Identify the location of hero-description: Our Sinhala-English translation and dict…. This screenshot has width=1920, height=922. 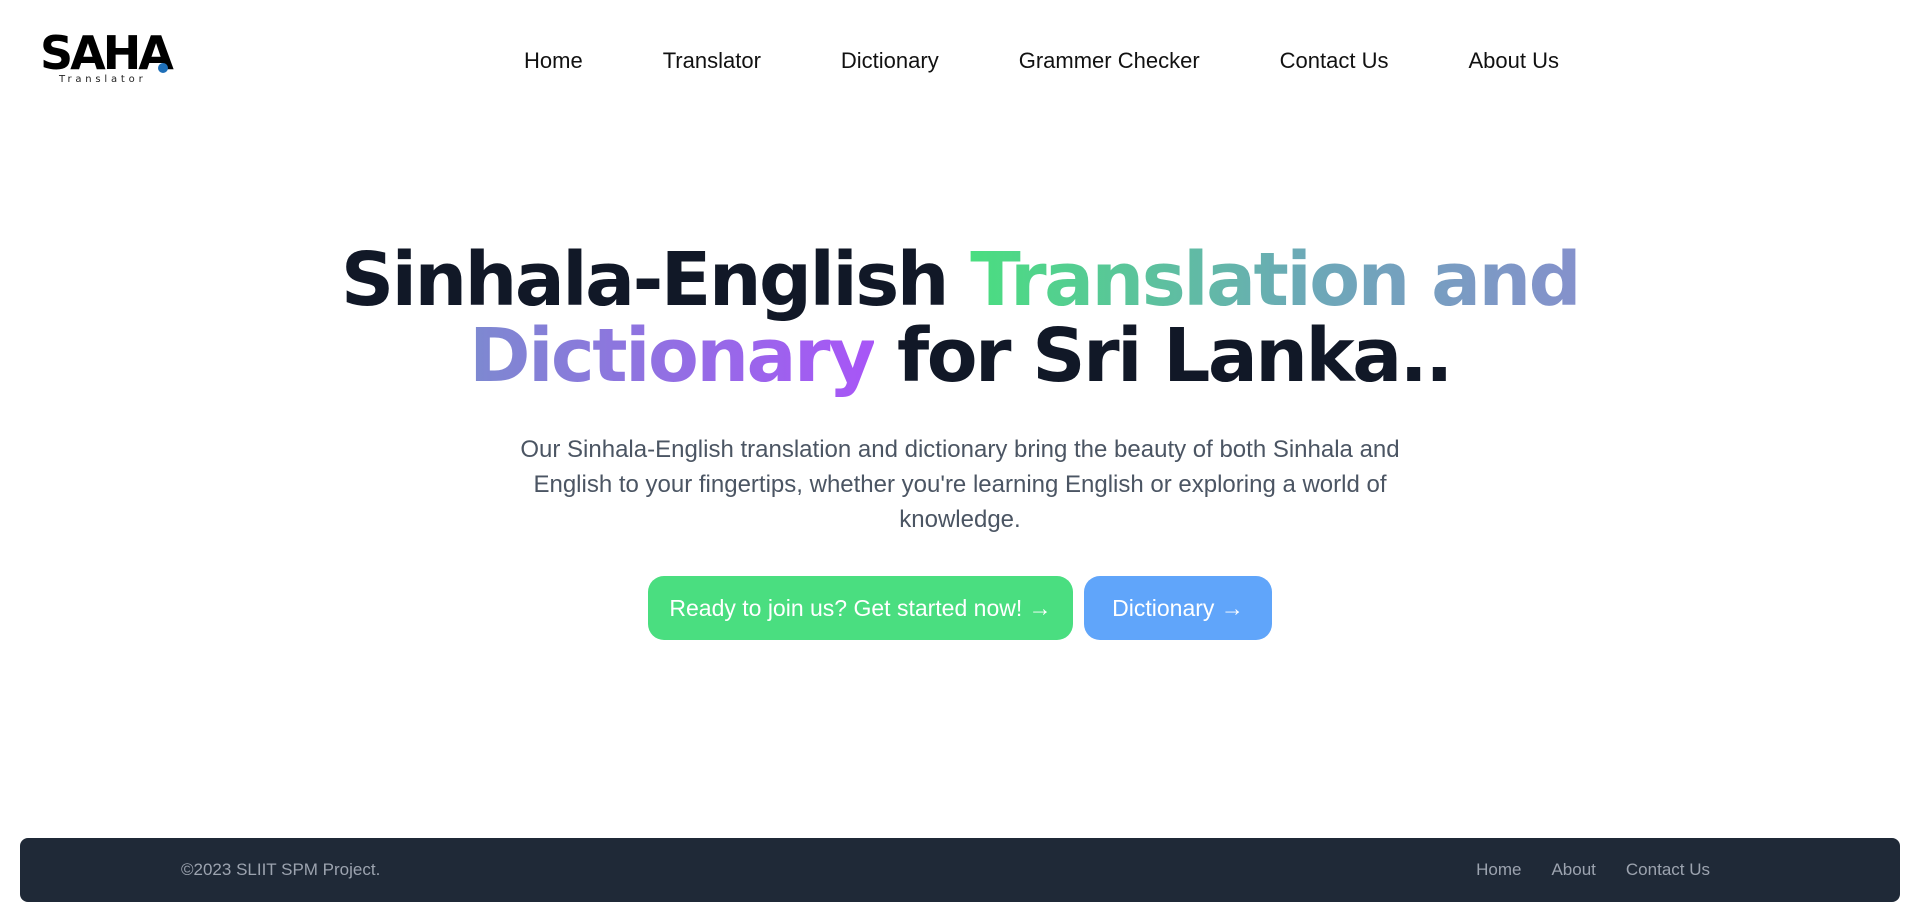
(960, 484).